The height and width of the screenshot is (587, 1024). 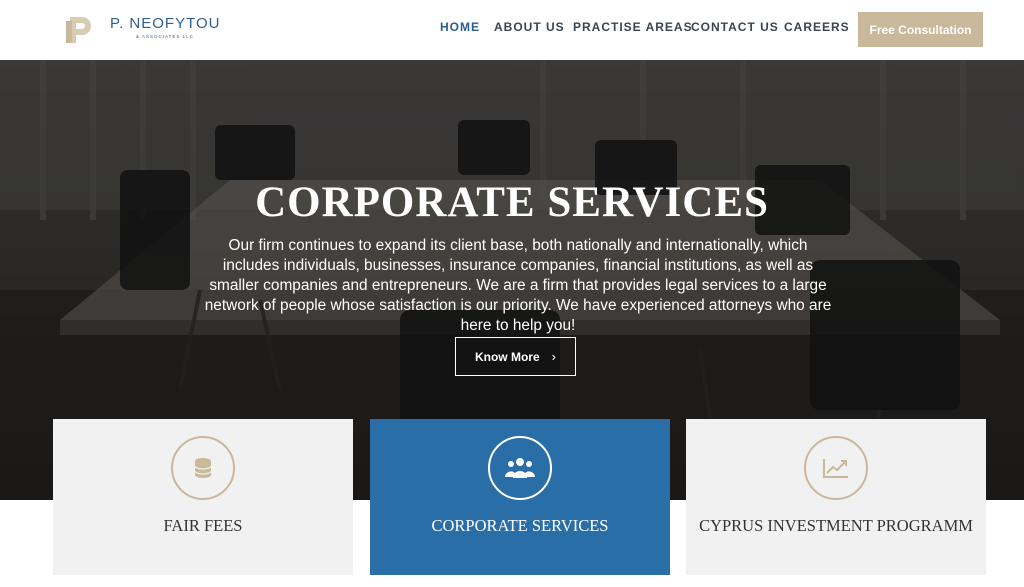 What do you see at coordinates (920, 29) in the screenshot?
I see `free-consultation-button: Free Consultation` at bounding box center [920, 29].